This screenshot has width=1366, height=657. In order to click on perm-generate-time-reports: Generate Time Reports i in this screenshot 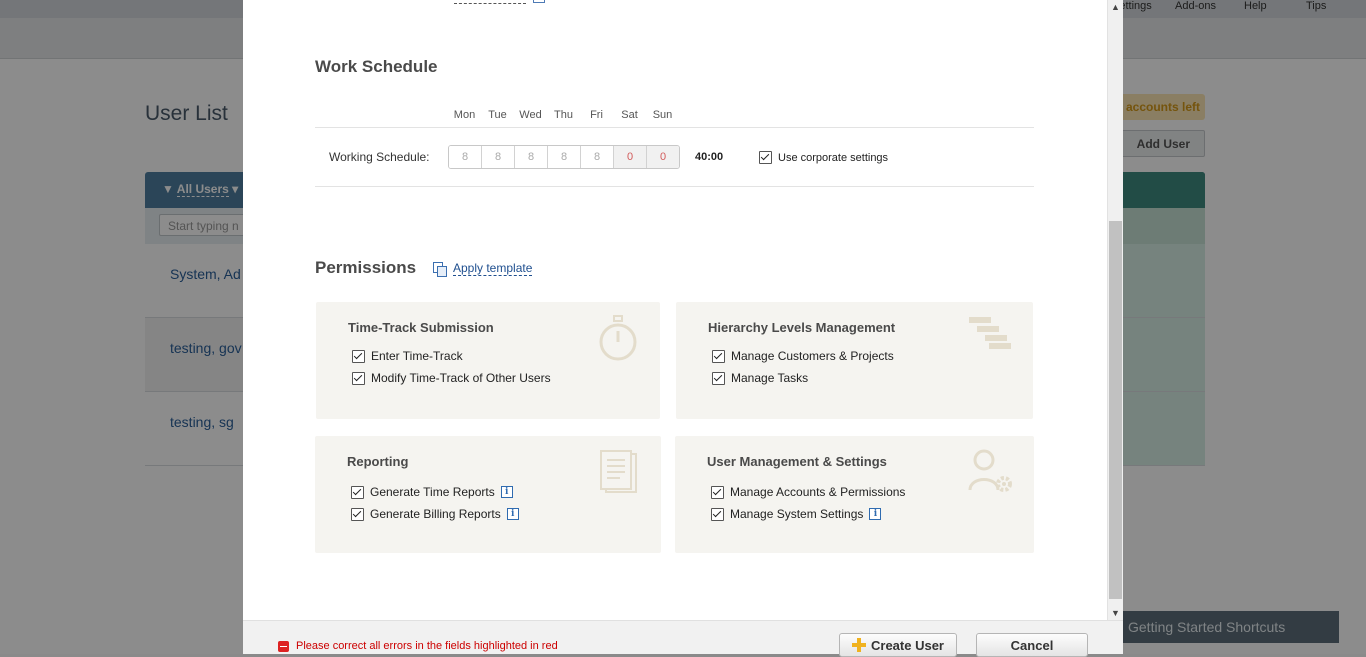, I will do `click(432, 492)`.